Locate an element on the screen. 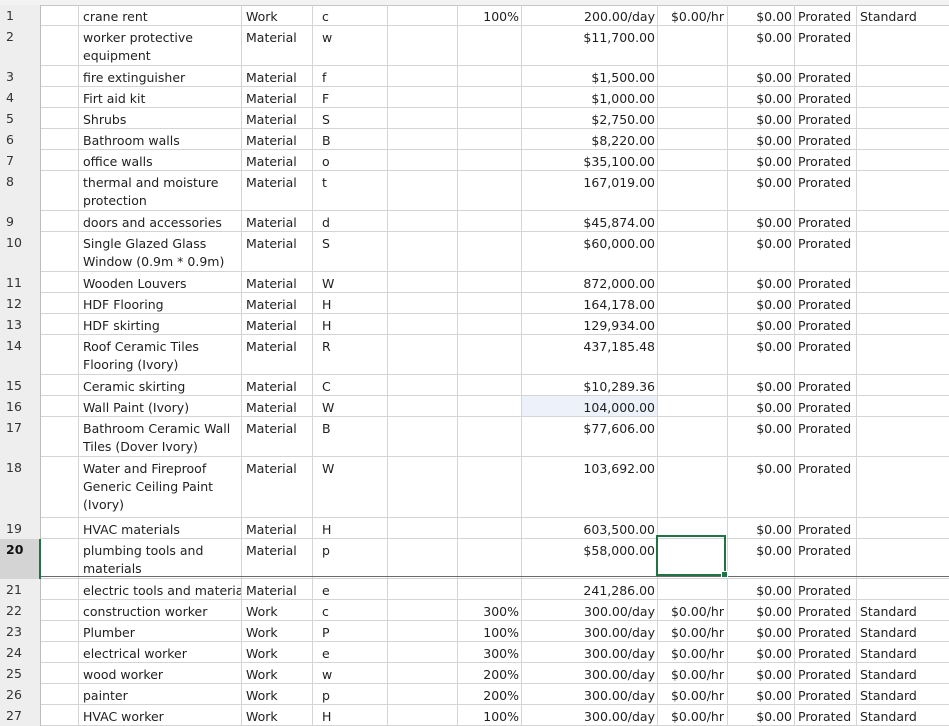 This screenshot has width=949, height=726. resource-name-cell: electrical worker is located at coordinates (160, 652).